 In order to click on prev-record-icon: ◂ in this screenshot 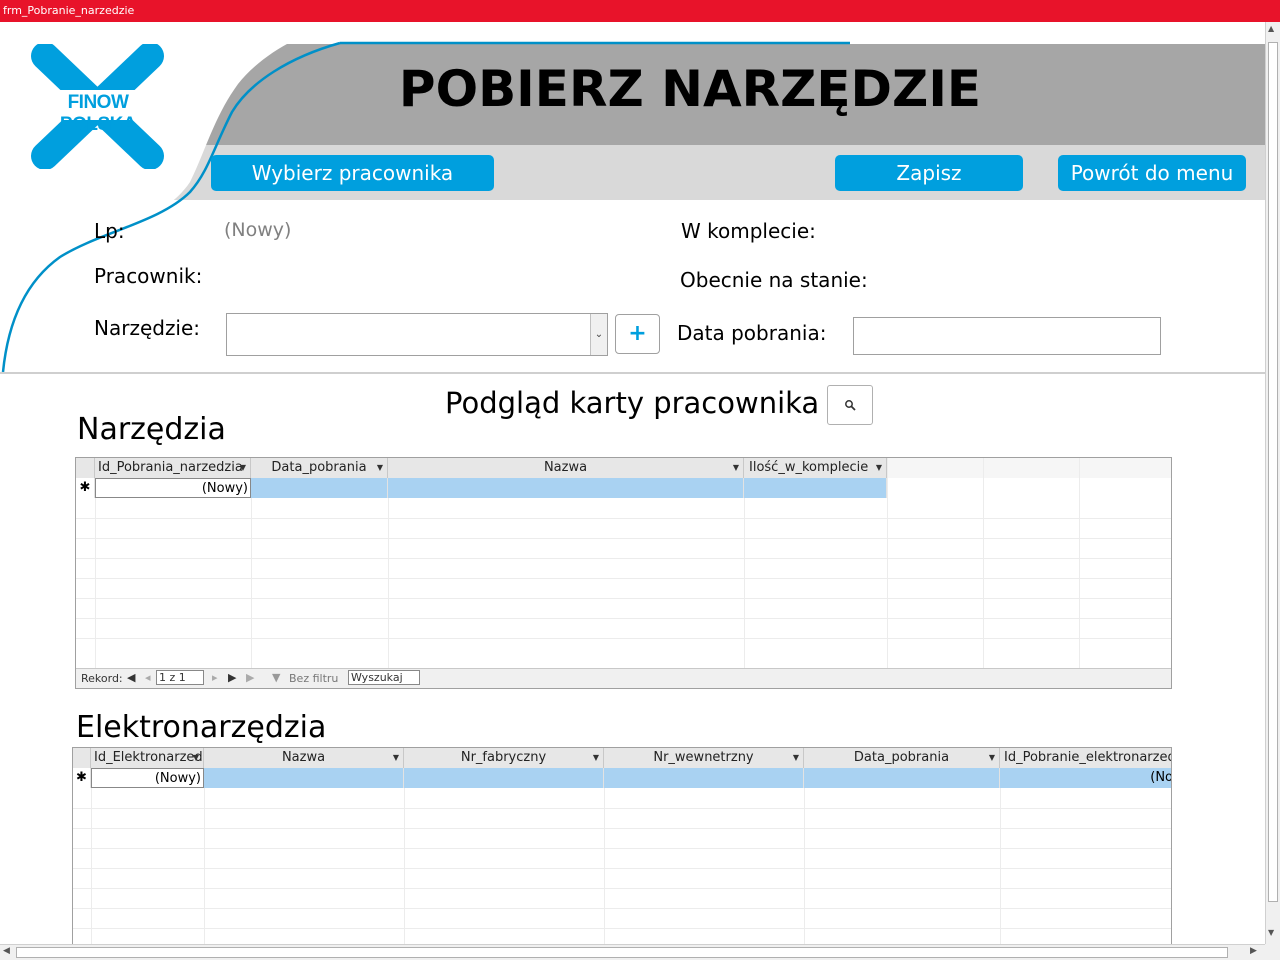, I will do `click(148, 678)`.